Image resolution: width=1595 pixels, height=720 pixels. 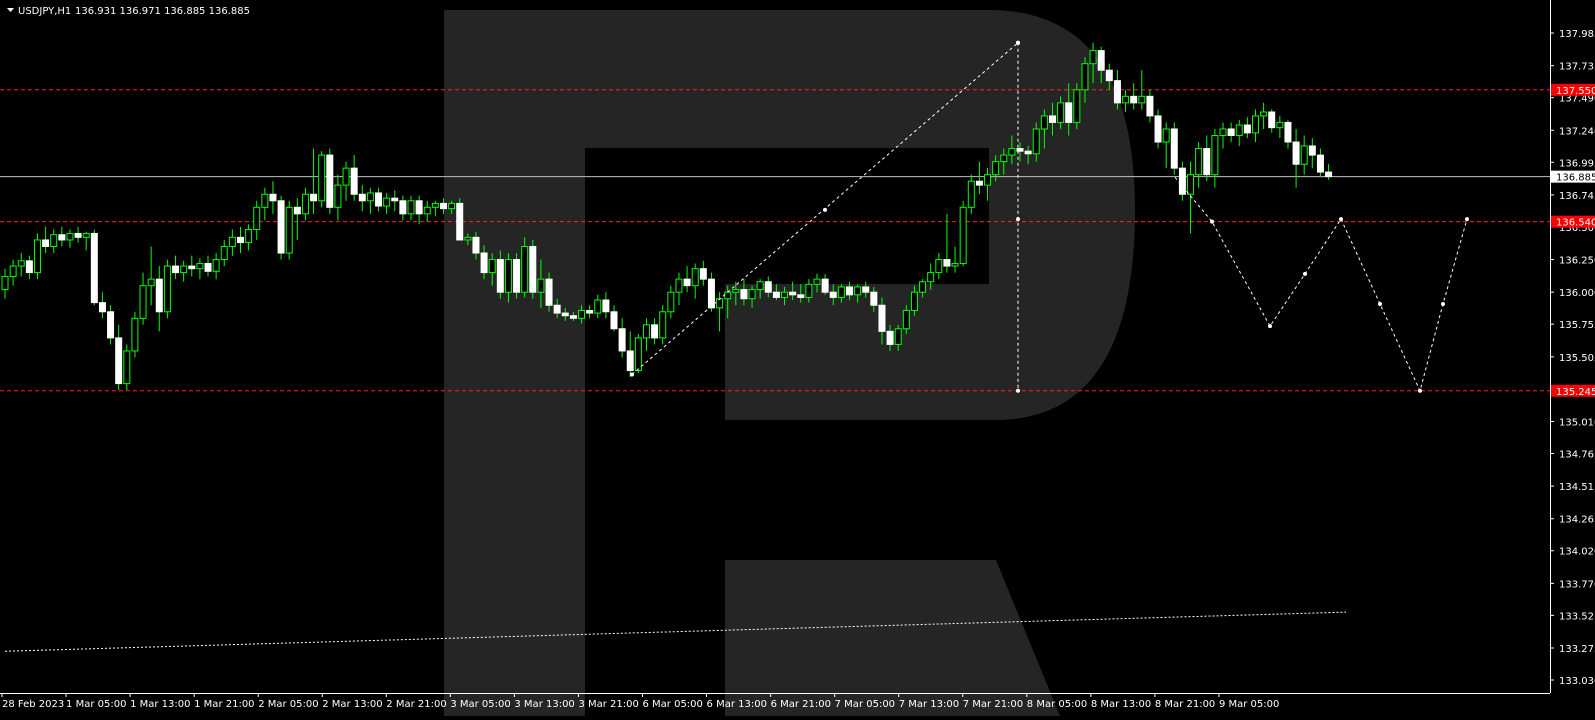 What do you see at coordinates (1577, 584) in the screenshot?
I see `y-tick-label: 133.770` at bounding box center [1577, 584].